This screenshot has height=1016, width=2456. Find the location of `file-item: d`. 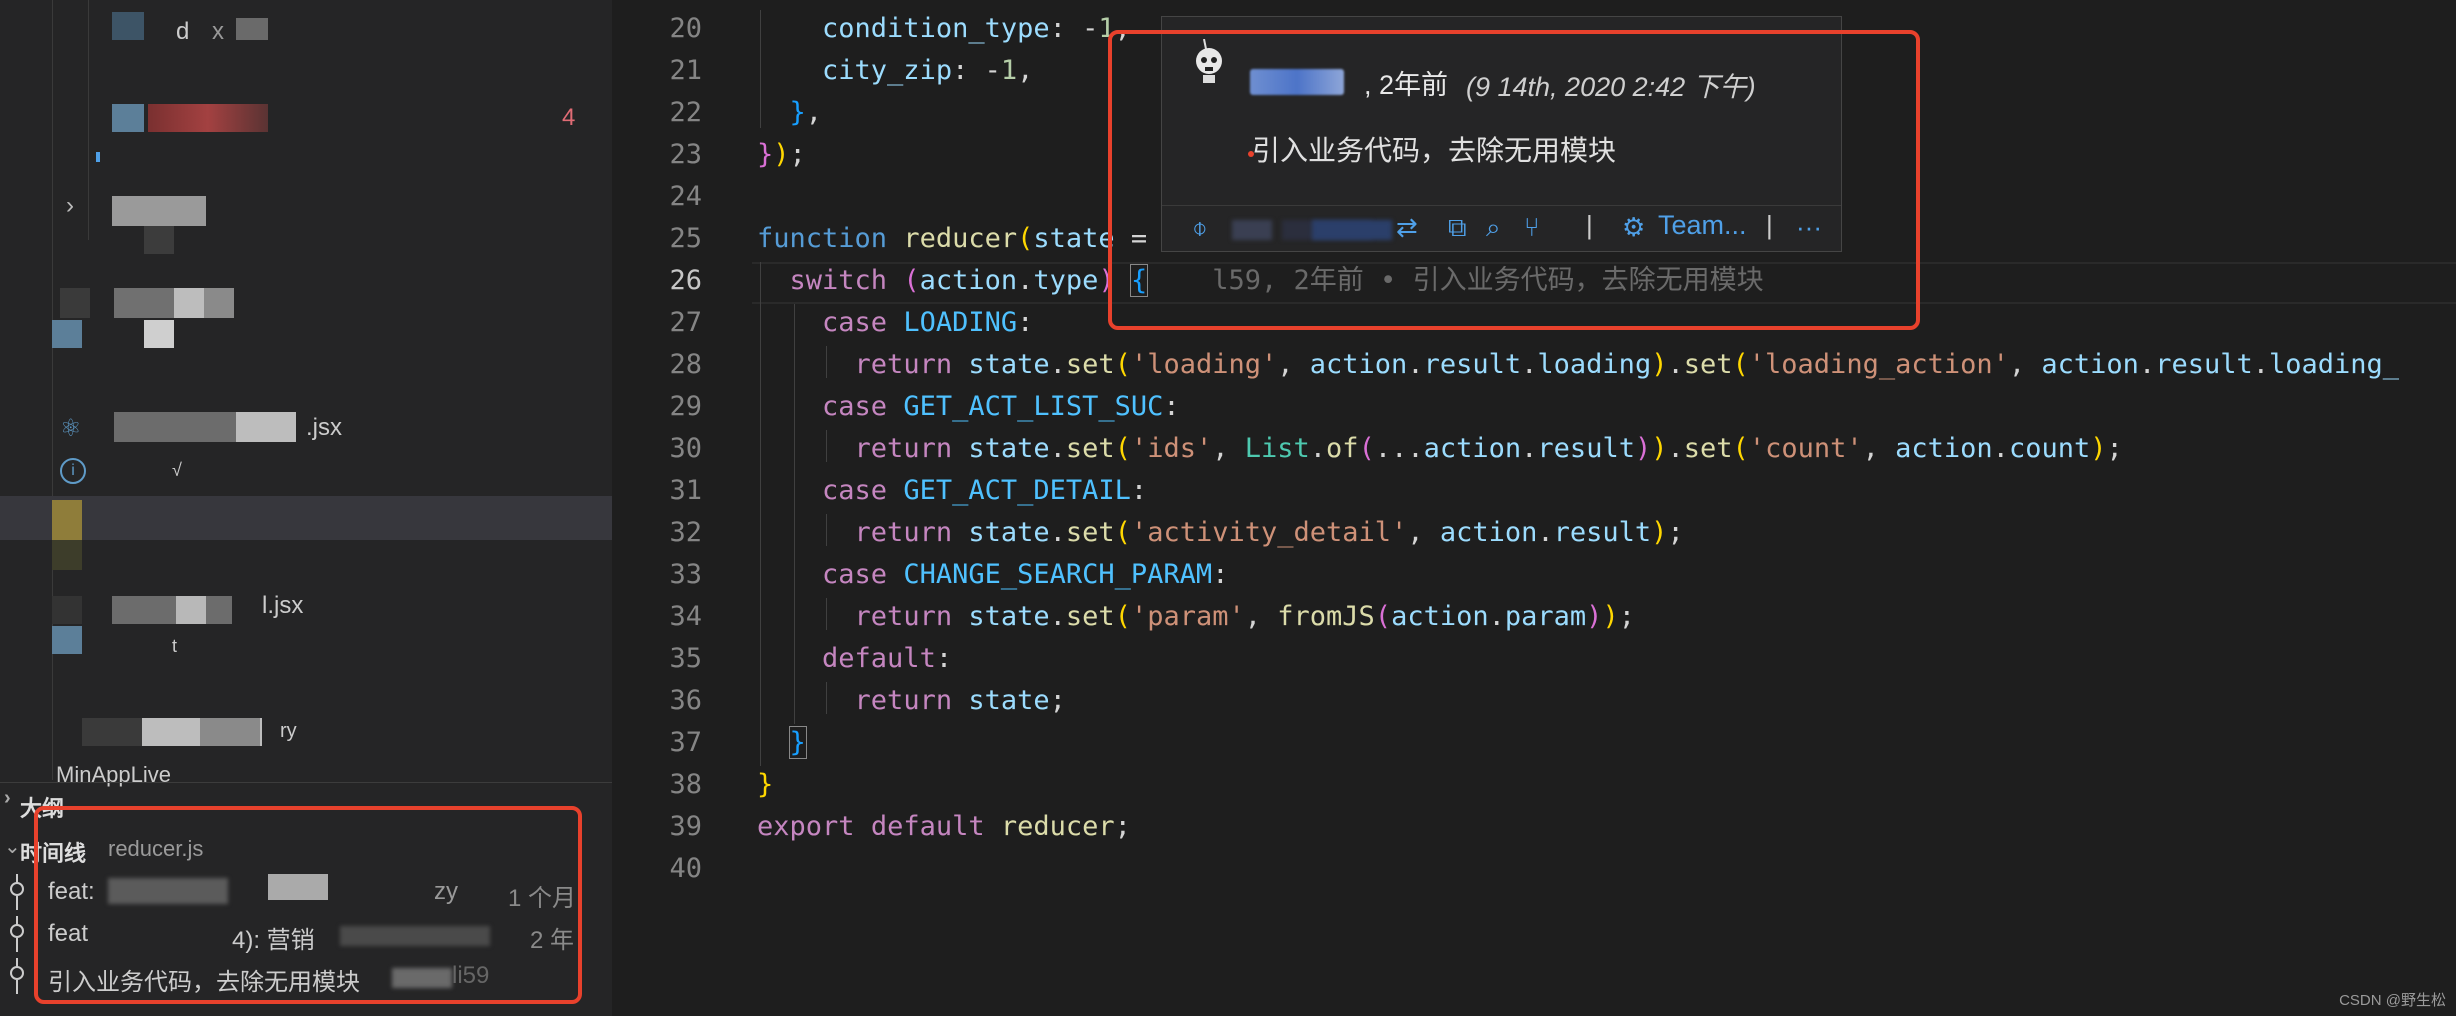

file-item: d is located at coordinates (182, 32).